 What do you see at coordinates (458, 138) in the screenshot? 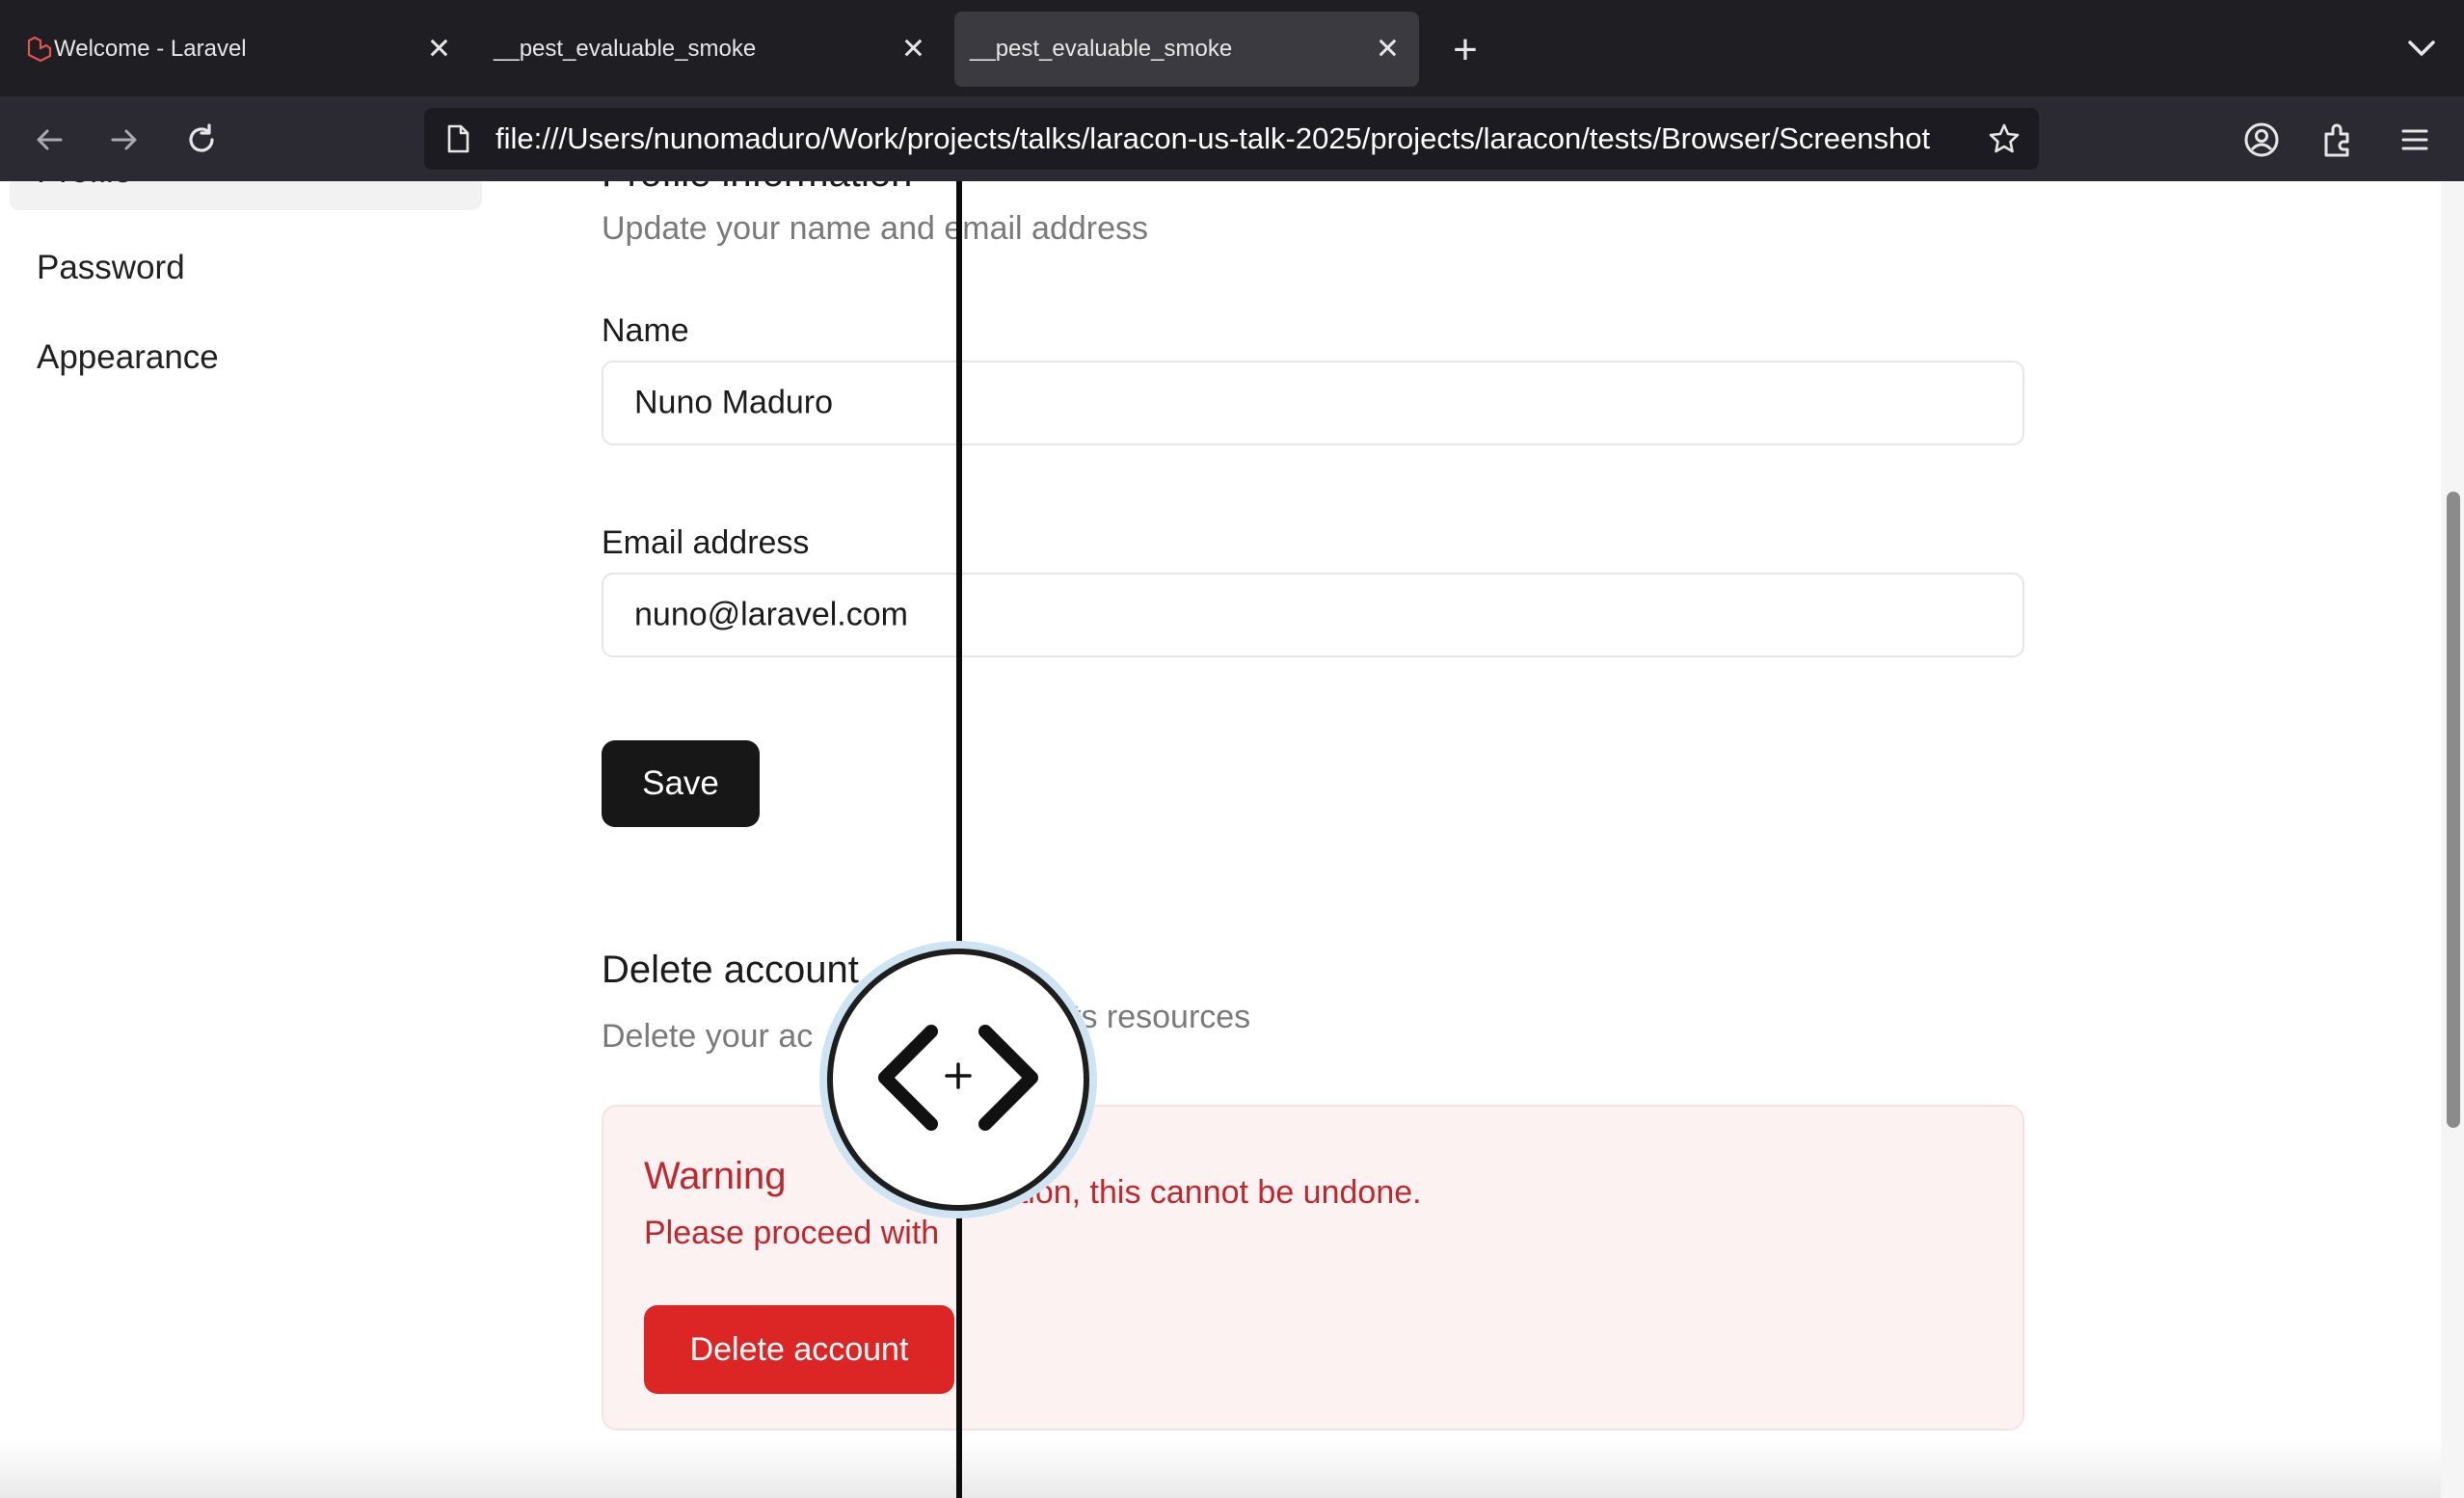
I see `page-icon` at bounding box center [458, 138].